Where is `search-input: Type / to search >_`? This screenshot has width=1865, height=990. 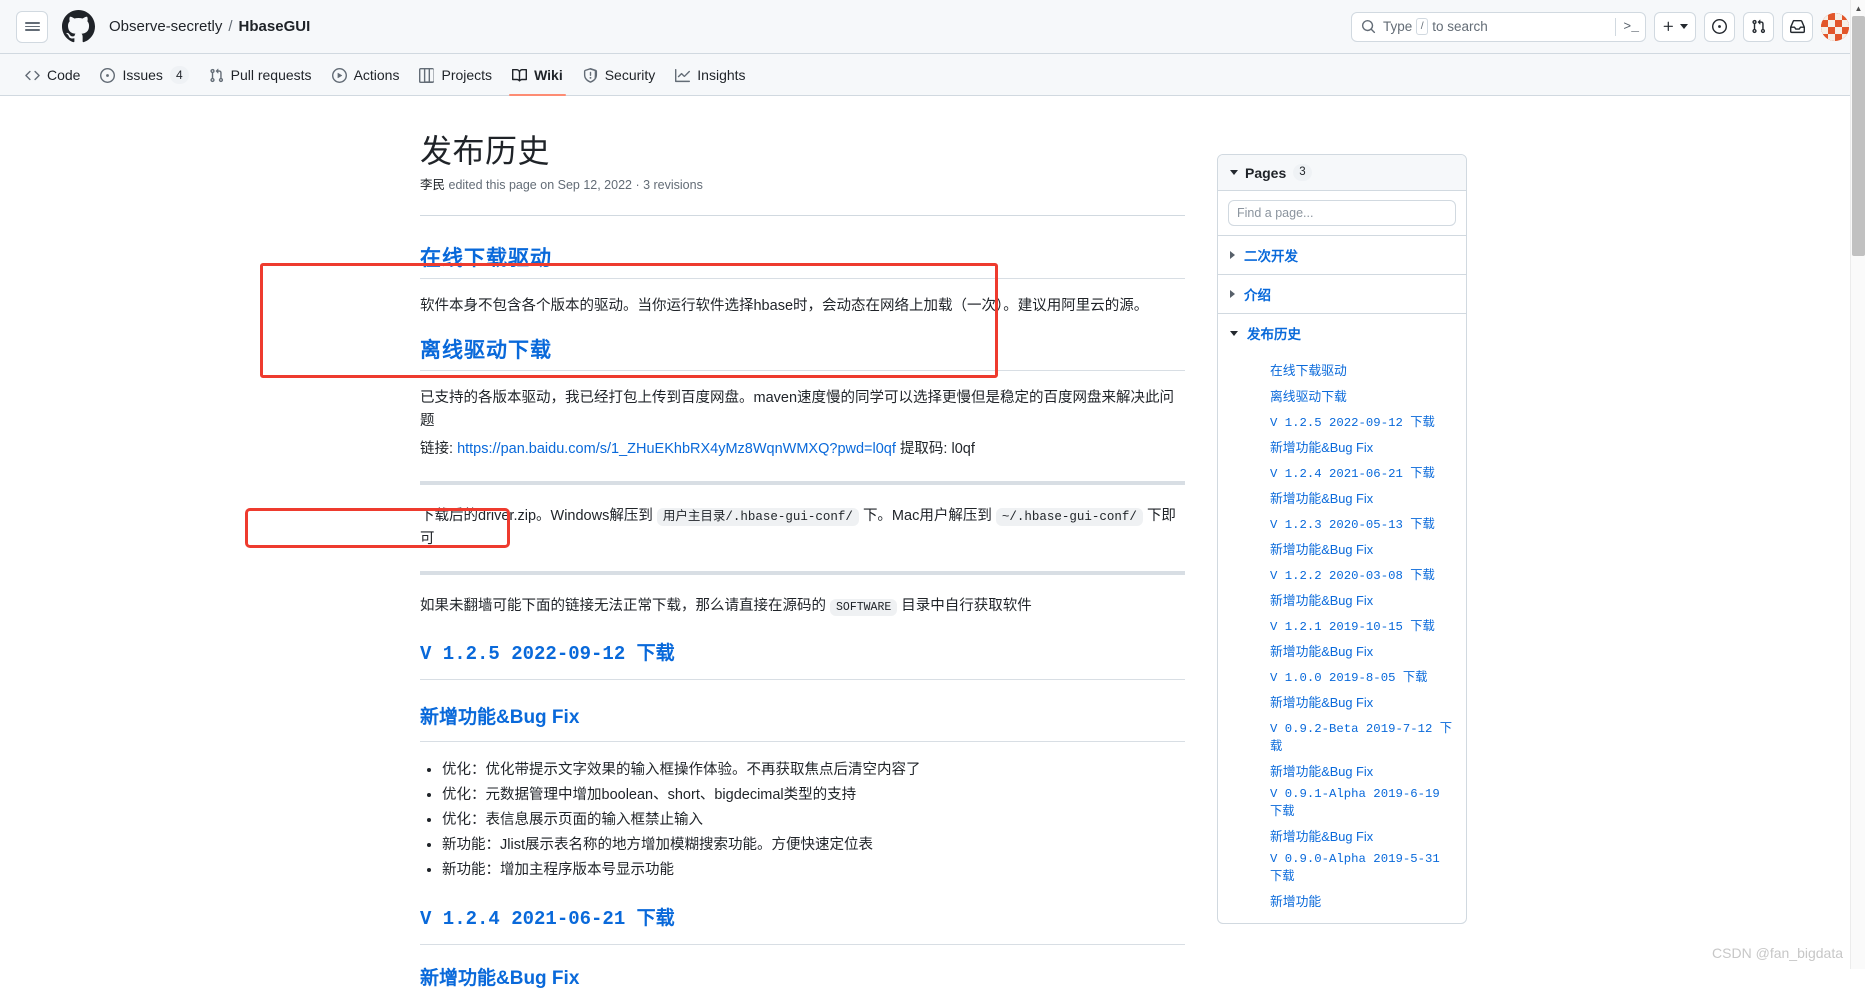 search-input: Type / to search >_ is located at coordinates (1498, 26).